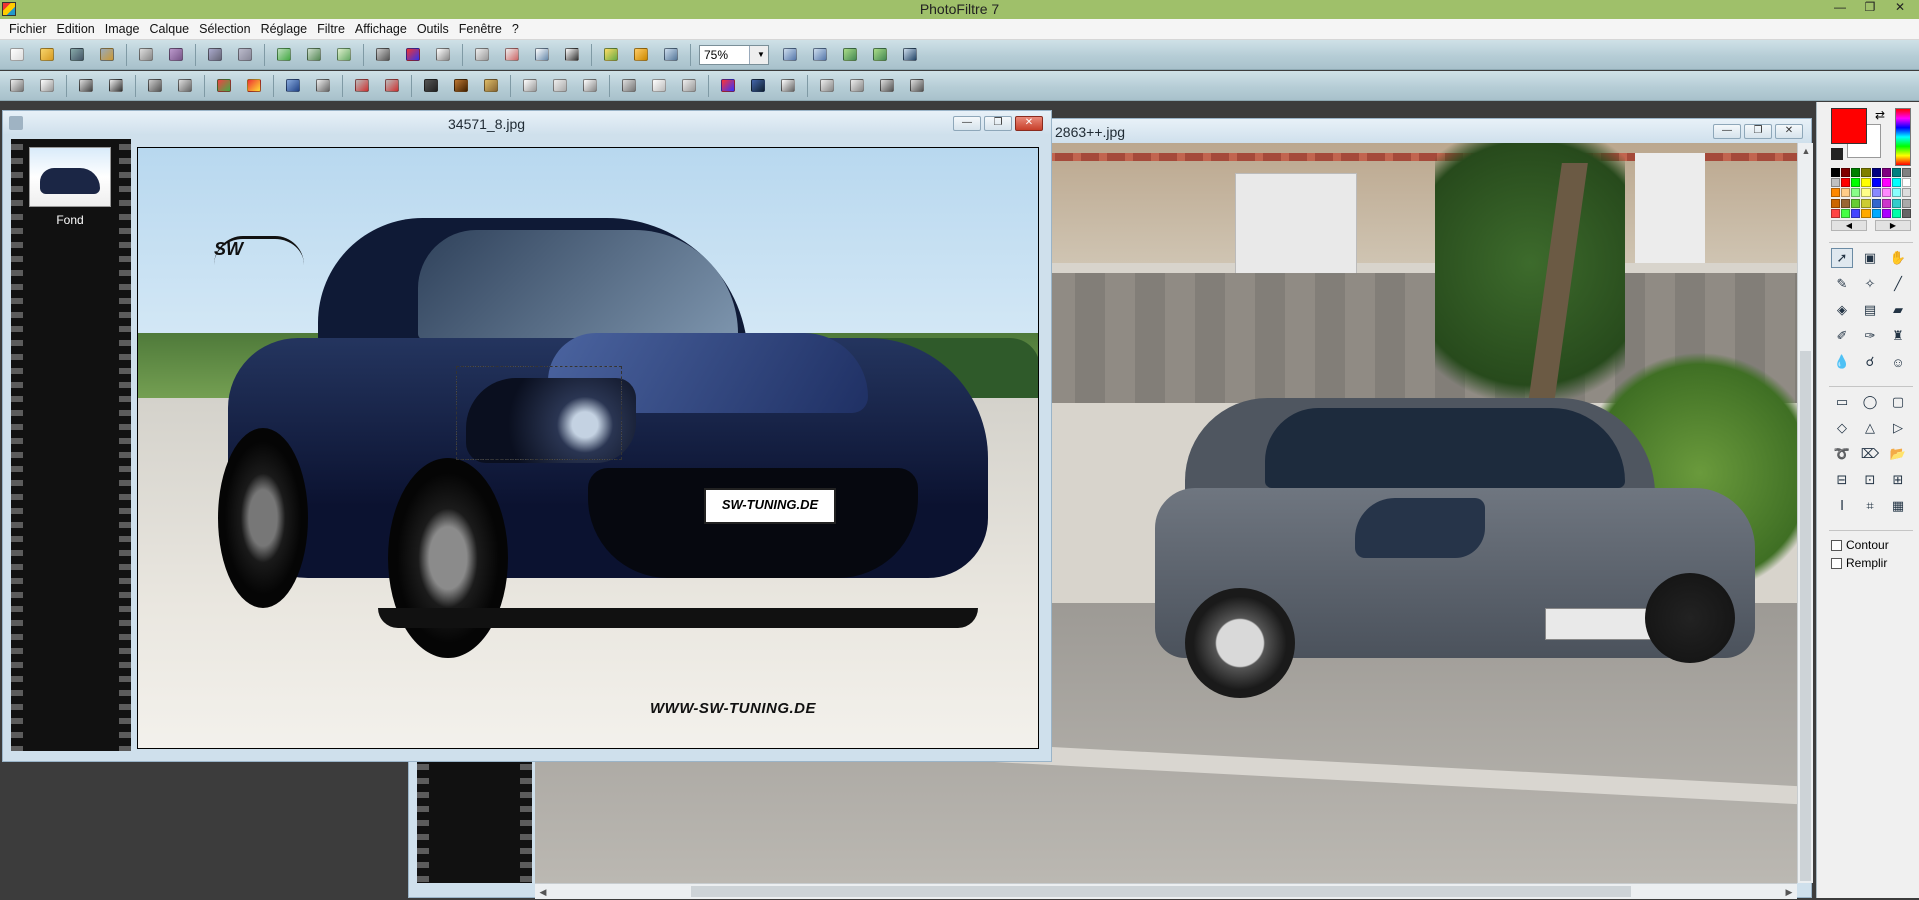 This screenshot has width=1919, height=900. What do you see at coordinates (1842, 454) in the screenshot?
I see `lasso-icon: ➰` at bounding box center [1842, 454].